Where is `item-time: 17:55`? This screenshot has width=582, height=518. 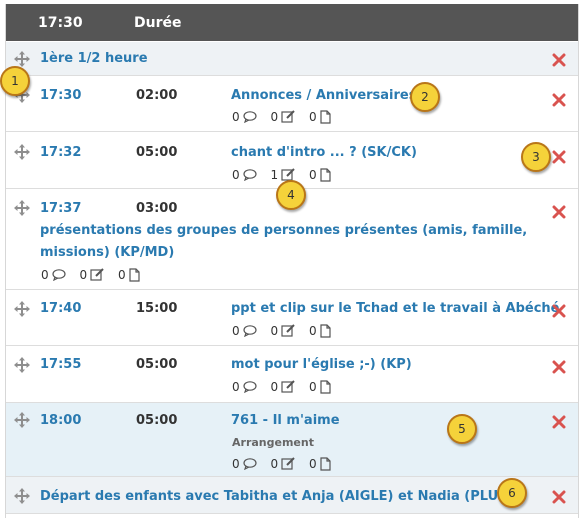
item-time: 17:55 is located at coordinates (60, 364).